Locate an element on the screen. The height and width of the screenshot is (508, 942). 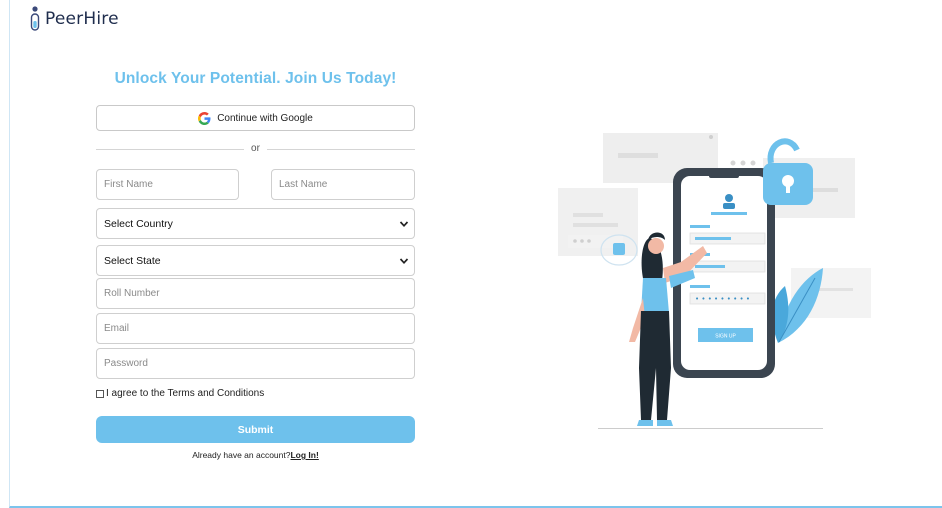
or-divider: or is located at coordinates (255, 149).